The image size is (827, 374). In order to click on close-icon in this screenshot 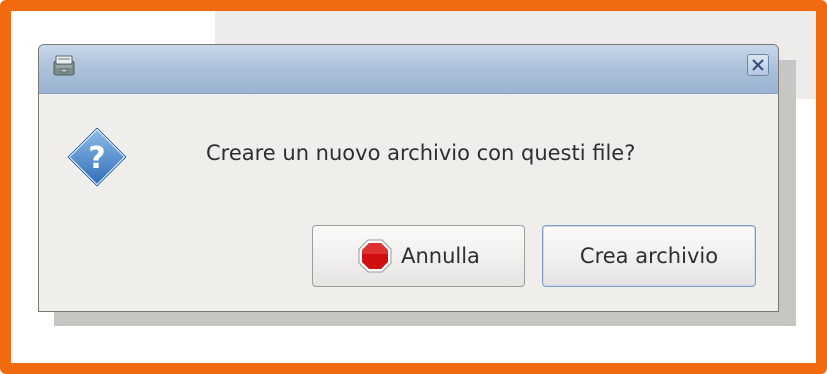, I will do `click(758, 65)`.